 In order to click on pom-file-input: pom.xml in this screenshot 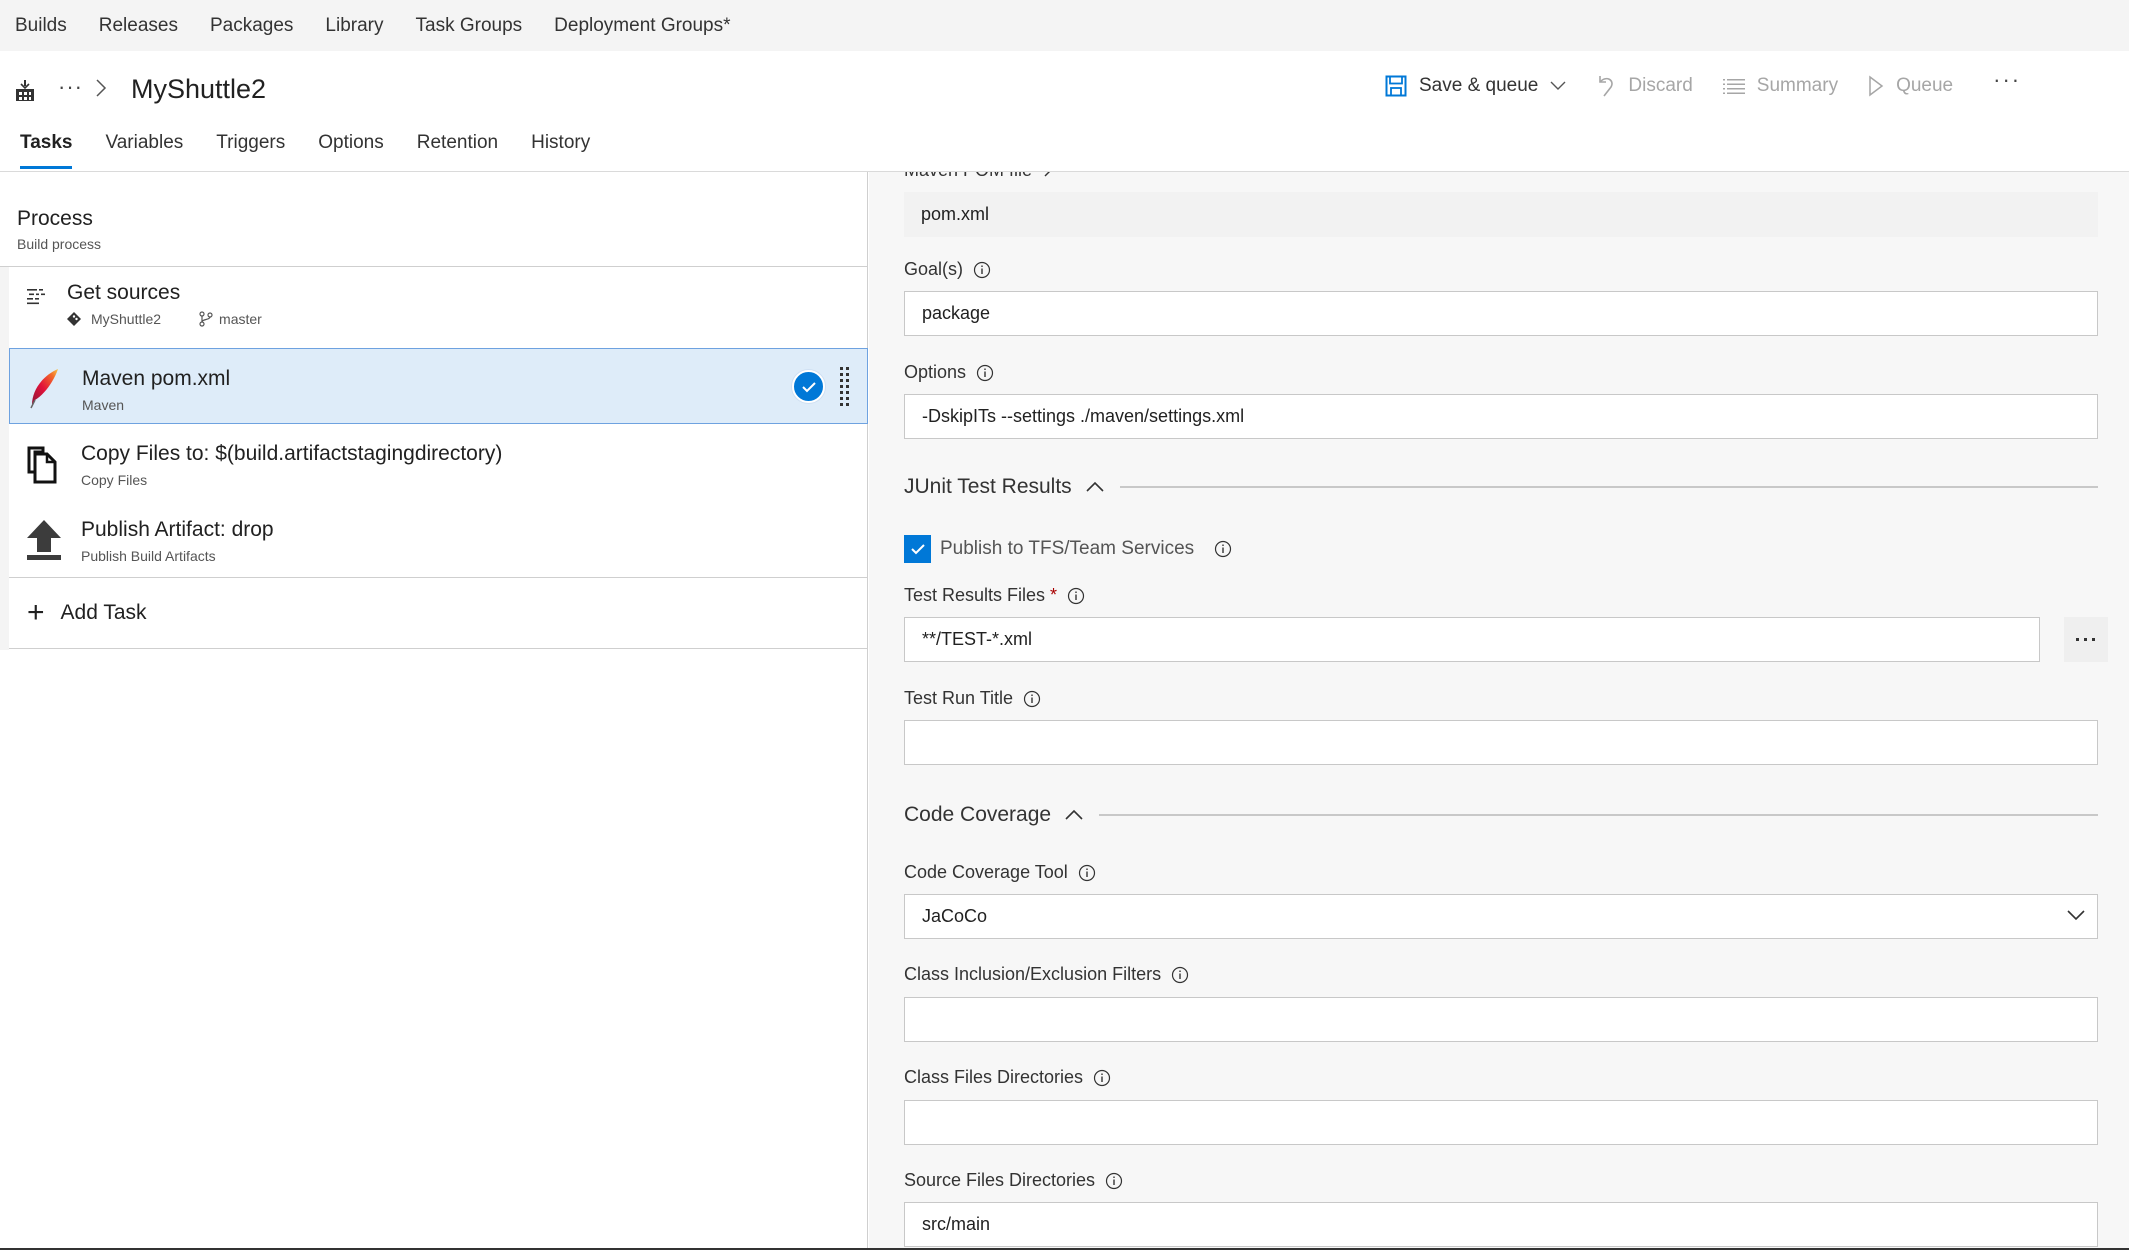, I will do `click(1501, 214)`.